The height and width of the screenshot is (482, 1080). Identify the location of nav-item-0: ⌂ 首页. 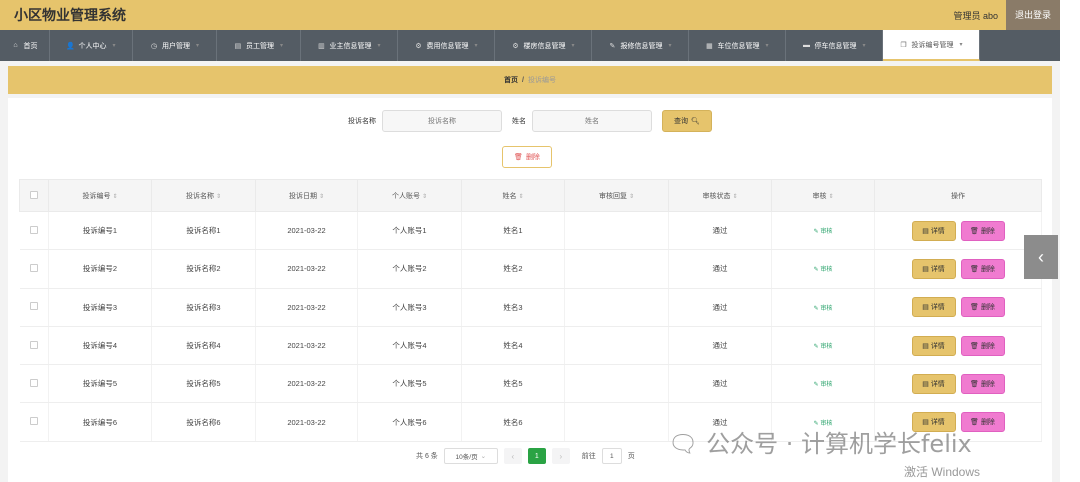
(25, 45).